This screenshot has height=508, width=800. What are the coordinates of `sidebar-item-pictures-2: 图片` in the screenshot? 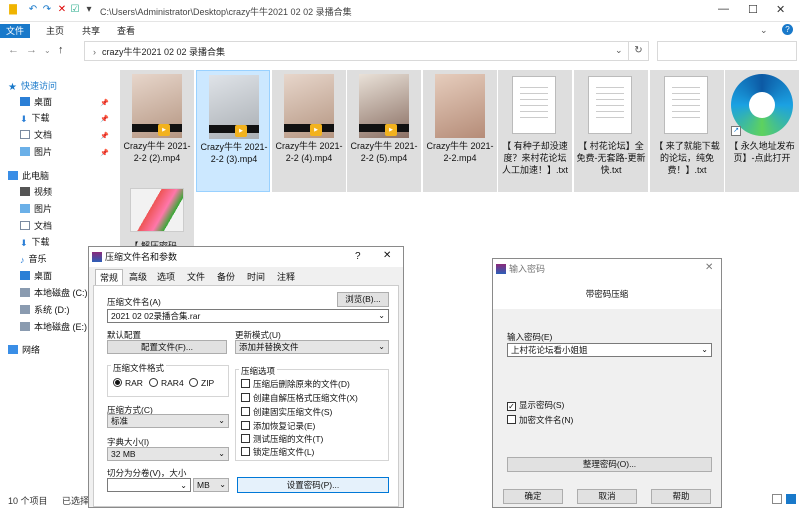 It's located at (36, 209).